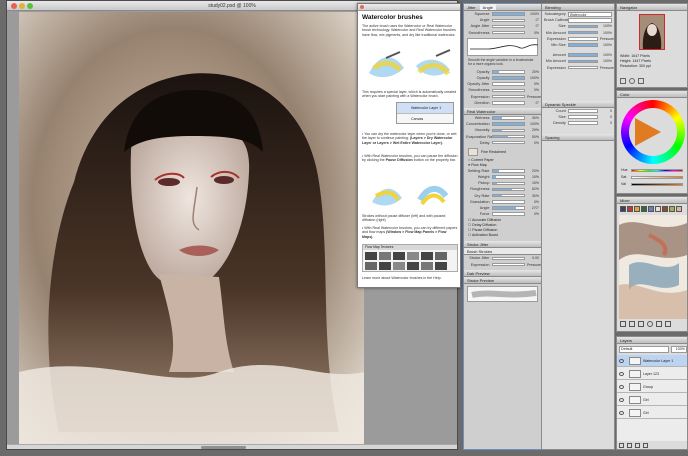 The width and height of the screenshot is (688, 456). I want to click on section-dynamic-speckle: Dynamic Speckle, so click(578, 104).